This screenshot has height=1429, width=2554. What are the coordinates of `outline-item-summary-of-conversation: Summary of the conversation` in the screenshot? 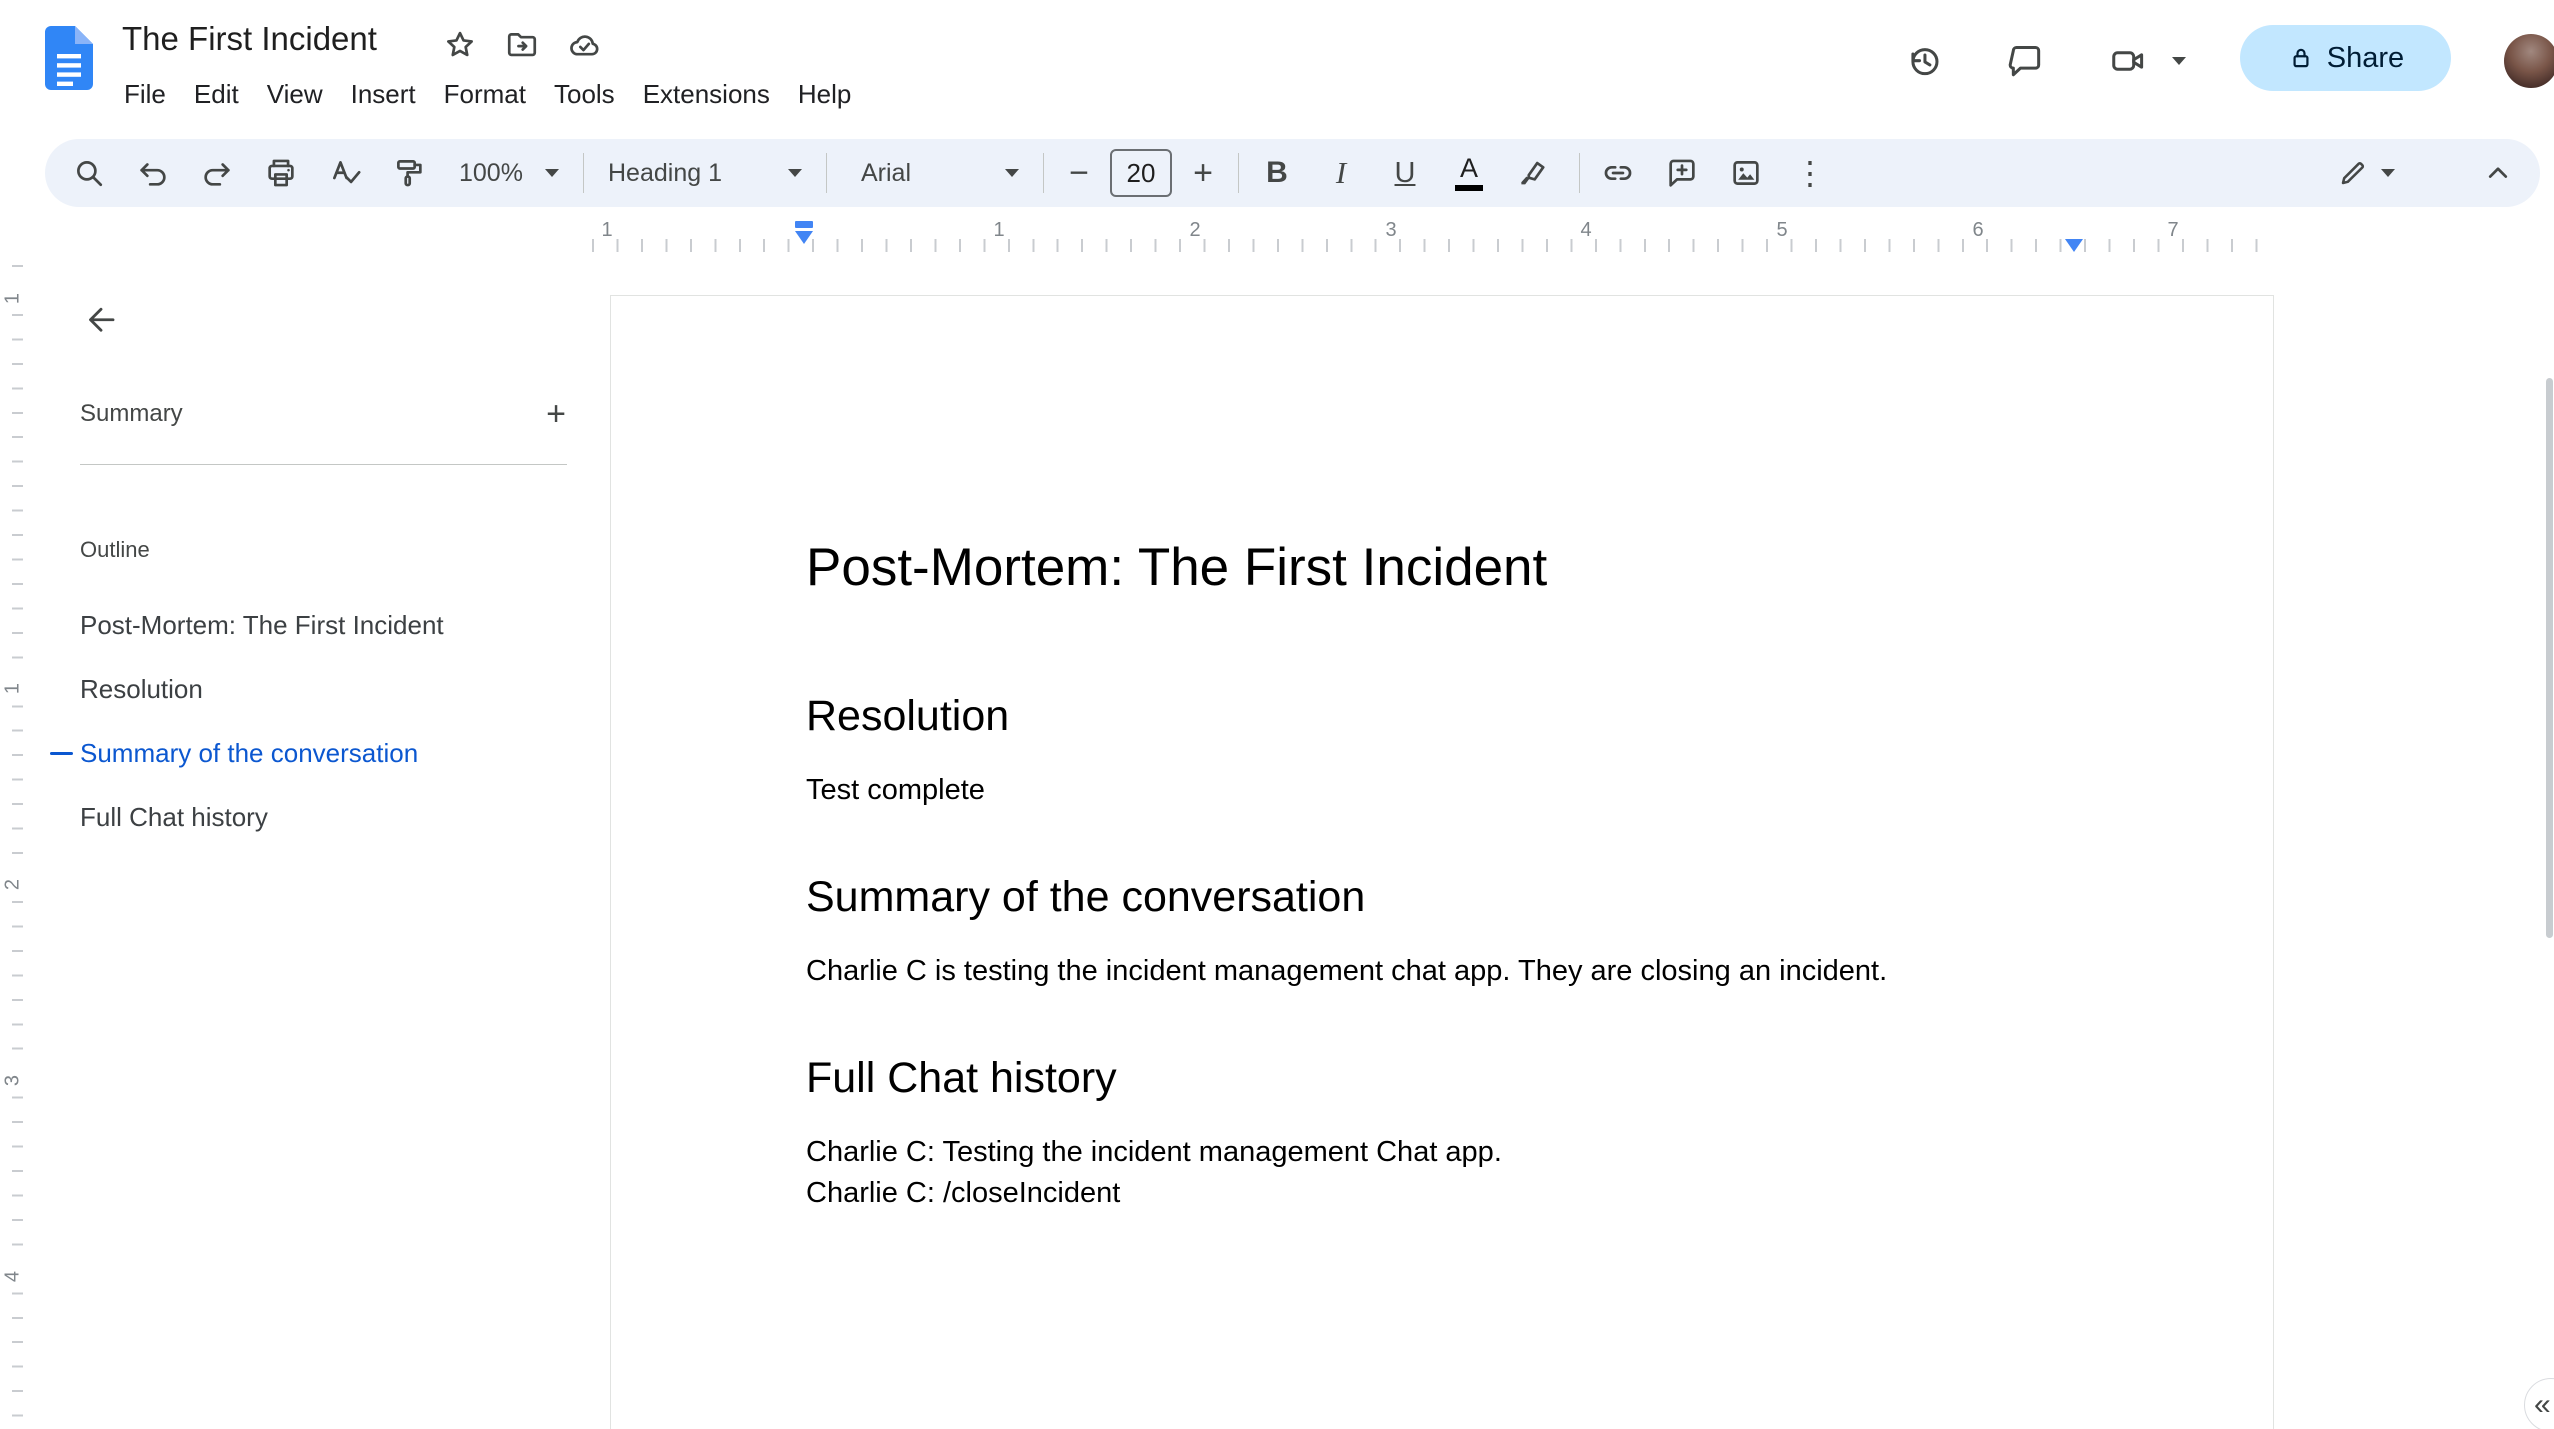 It's located at (317, 753).